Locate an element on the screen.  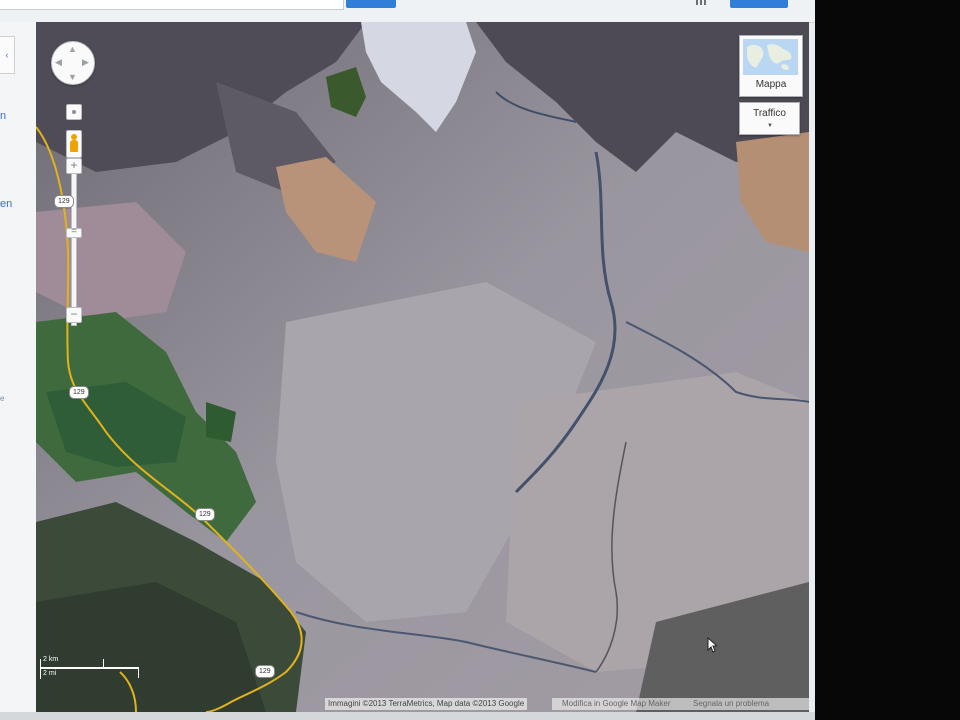
pan-control: ▲ ▼ ◀ ▶ is located at coordinates (73, 63).